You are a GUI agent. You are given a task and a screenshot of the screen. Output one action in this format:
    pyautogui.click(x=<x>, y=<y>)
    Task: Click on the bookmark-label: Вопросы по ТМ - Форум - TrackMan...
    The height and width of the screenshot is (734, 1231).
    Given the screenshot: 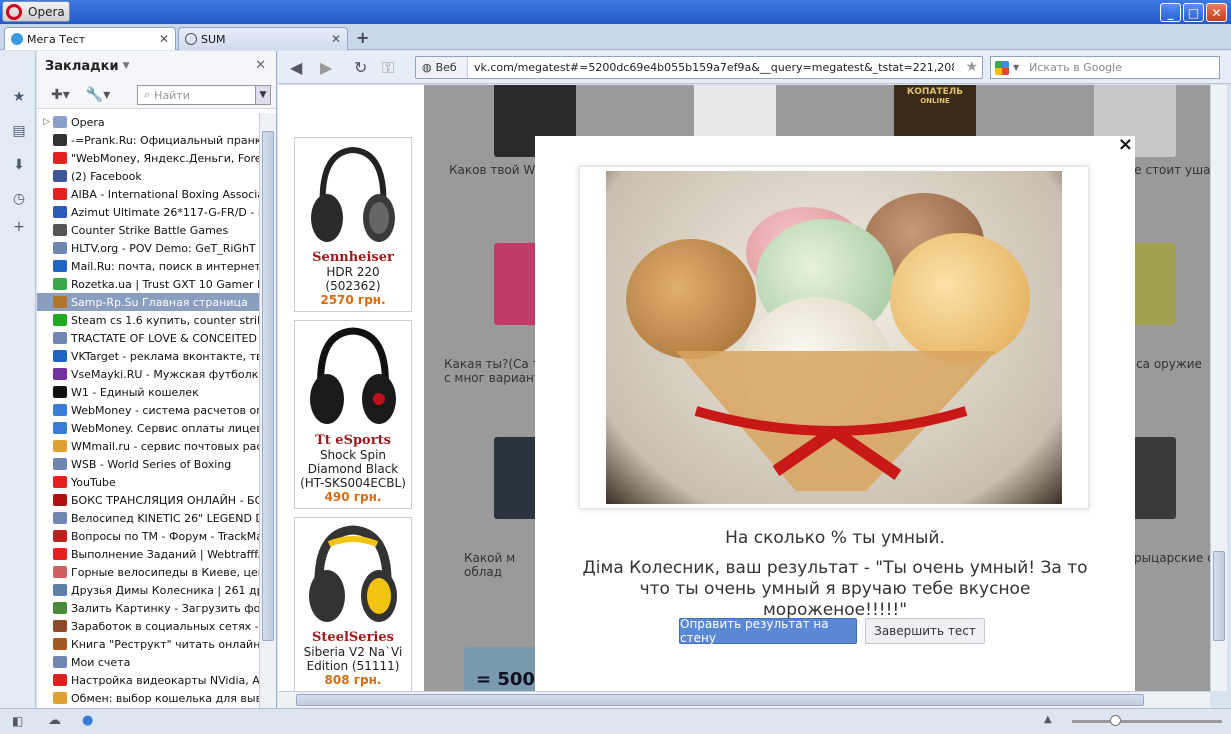 What is the action you would take?
    pyautogui.click(x=165, y=536)
    